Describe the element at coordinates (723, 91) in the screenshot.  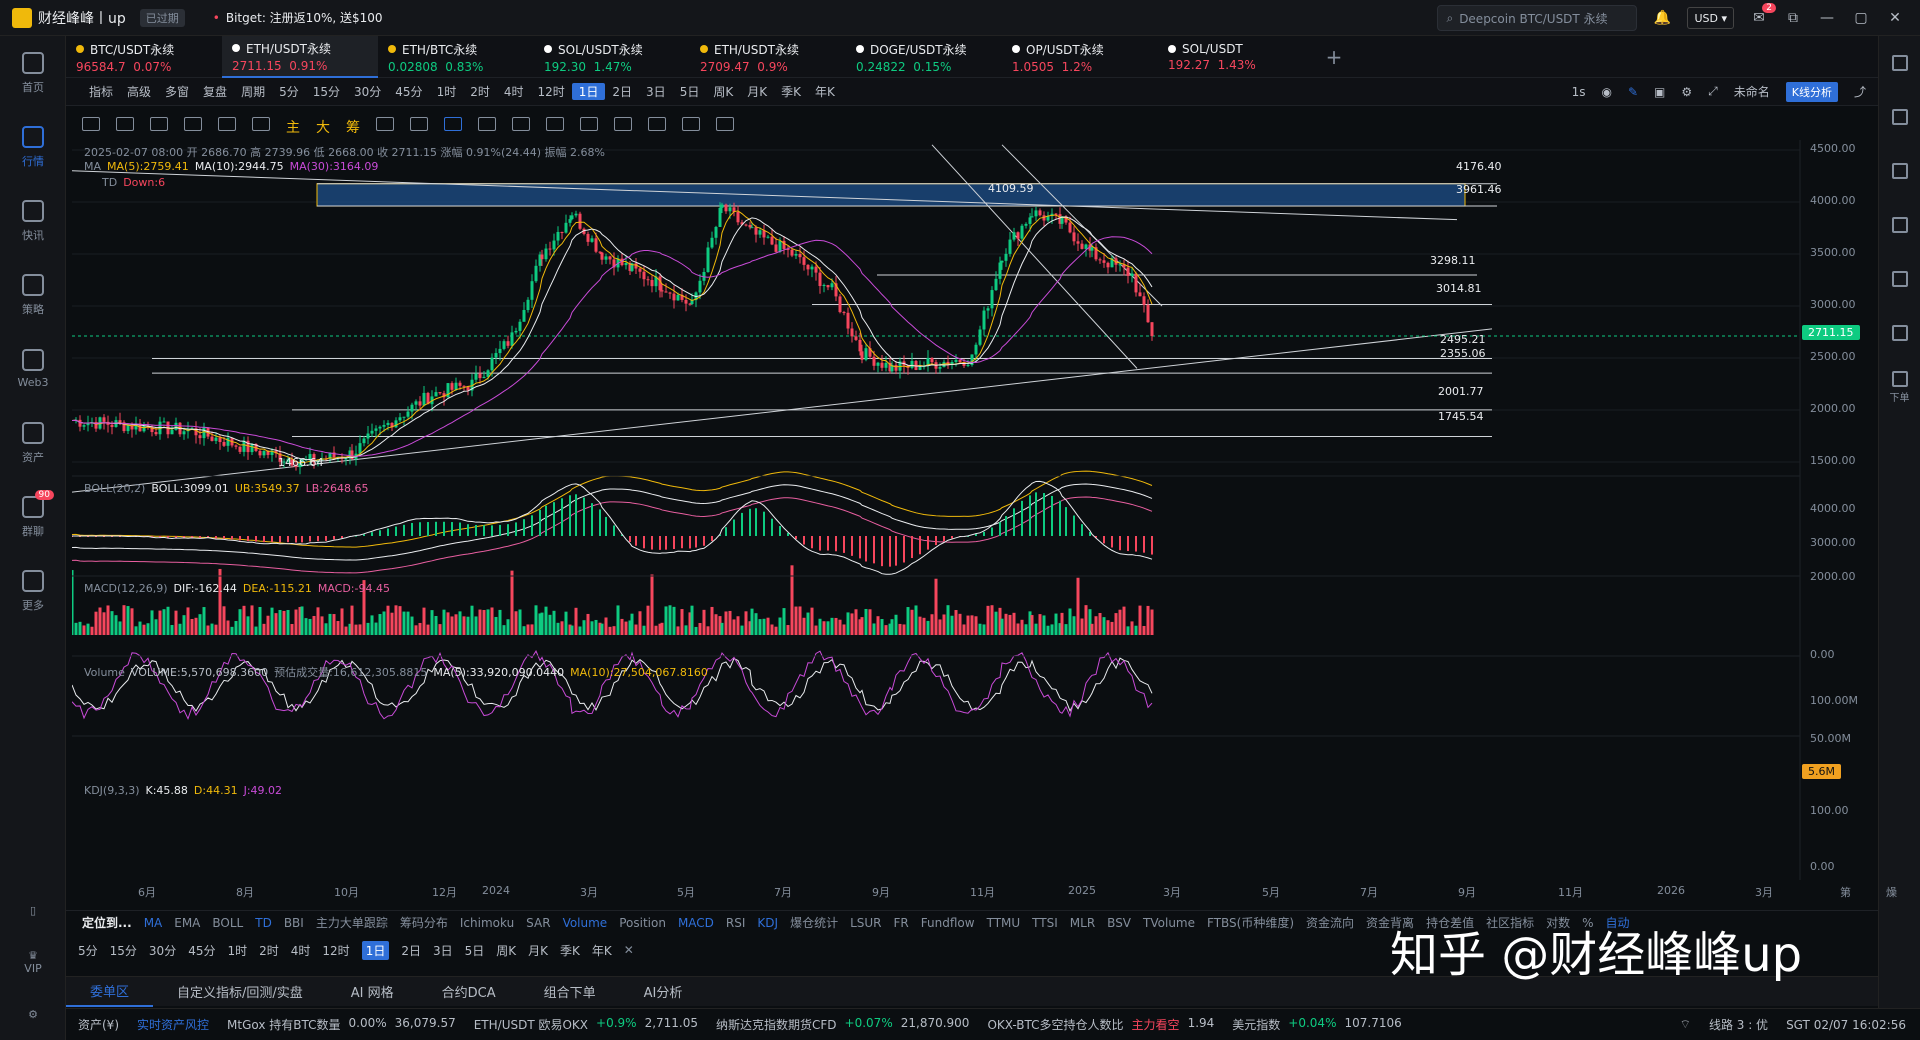
I see `toolbar-item: 周K` at that location.